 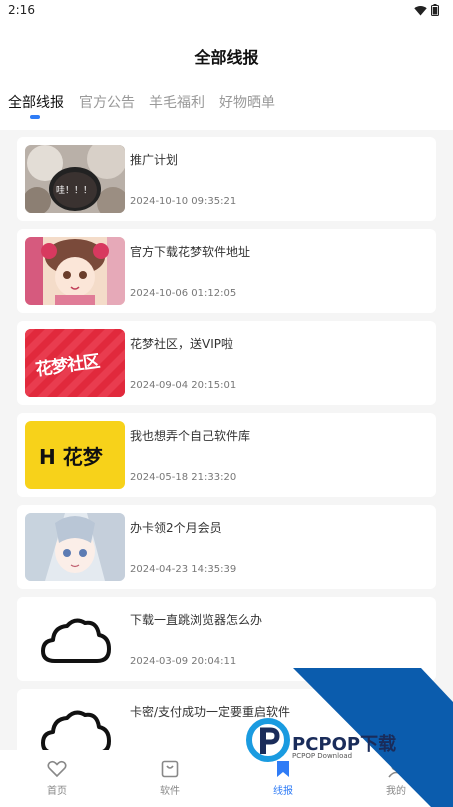 I want to click on watermark-p-icon, so click(x=268, y=740).